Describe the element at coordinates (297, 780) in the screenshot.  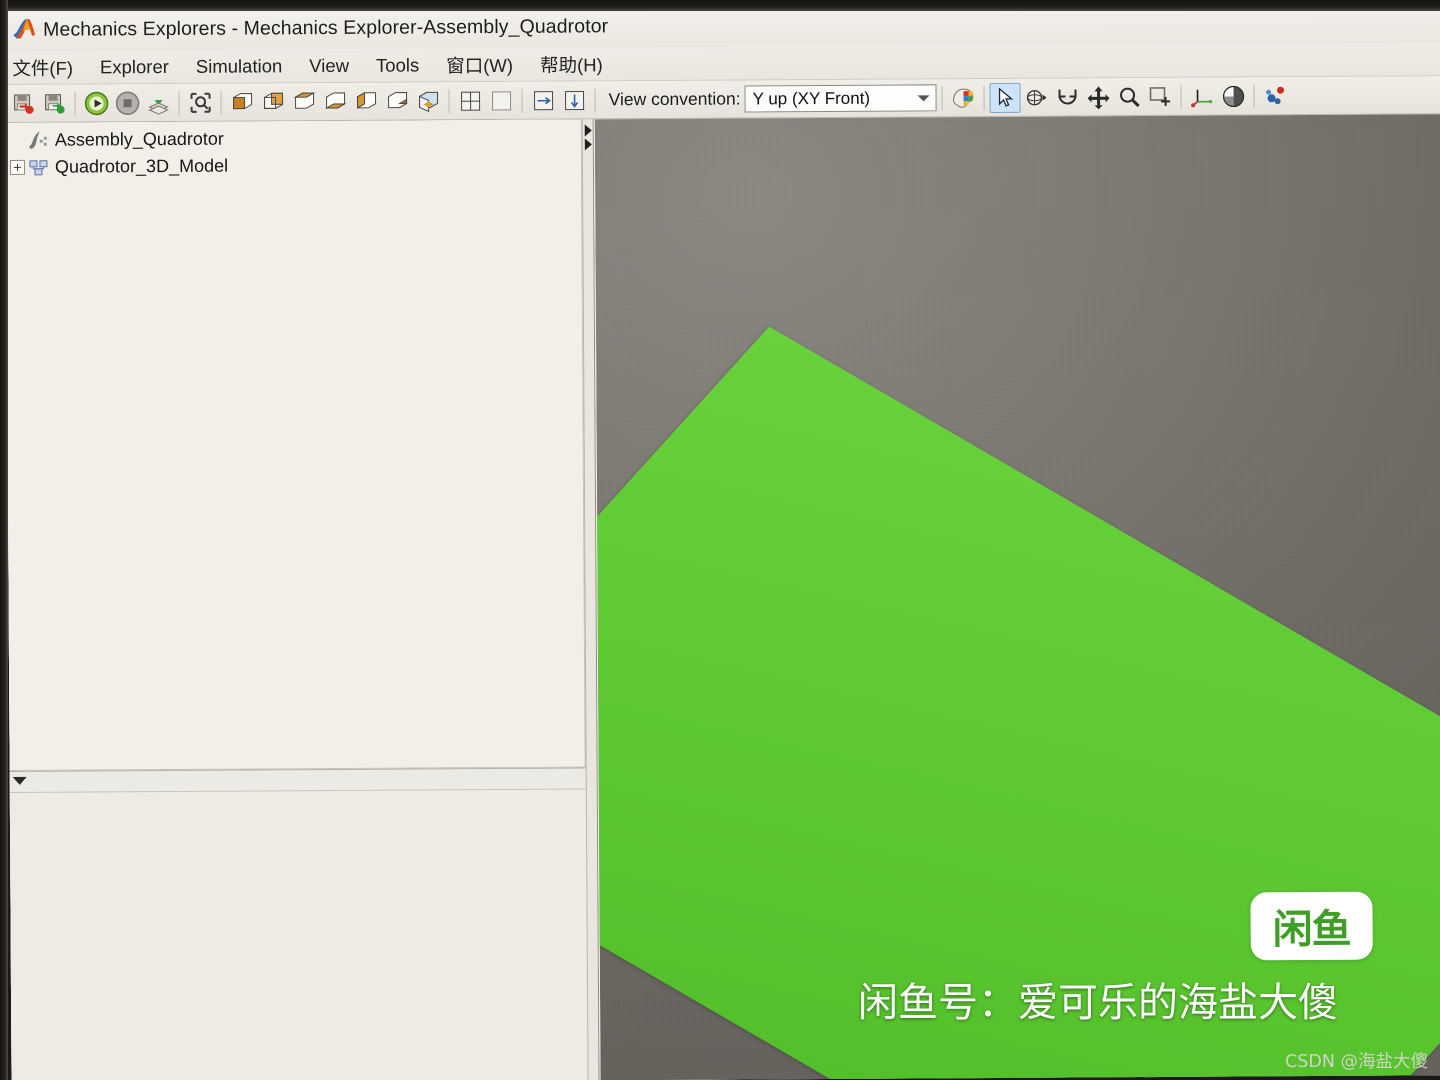
I see `horizontal-splitter` at that location.